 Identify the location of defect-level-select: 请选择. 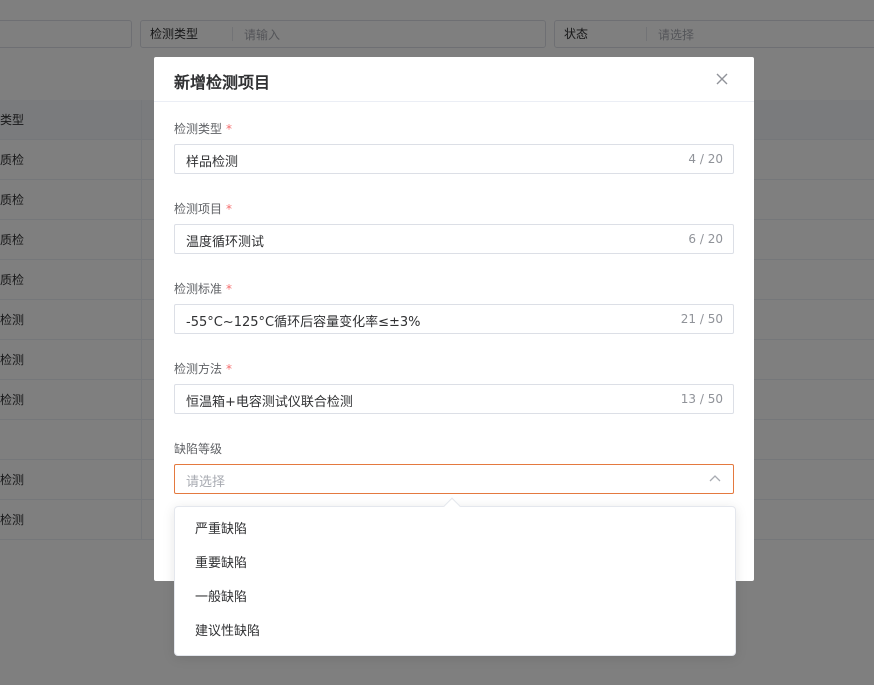
(454, 479).